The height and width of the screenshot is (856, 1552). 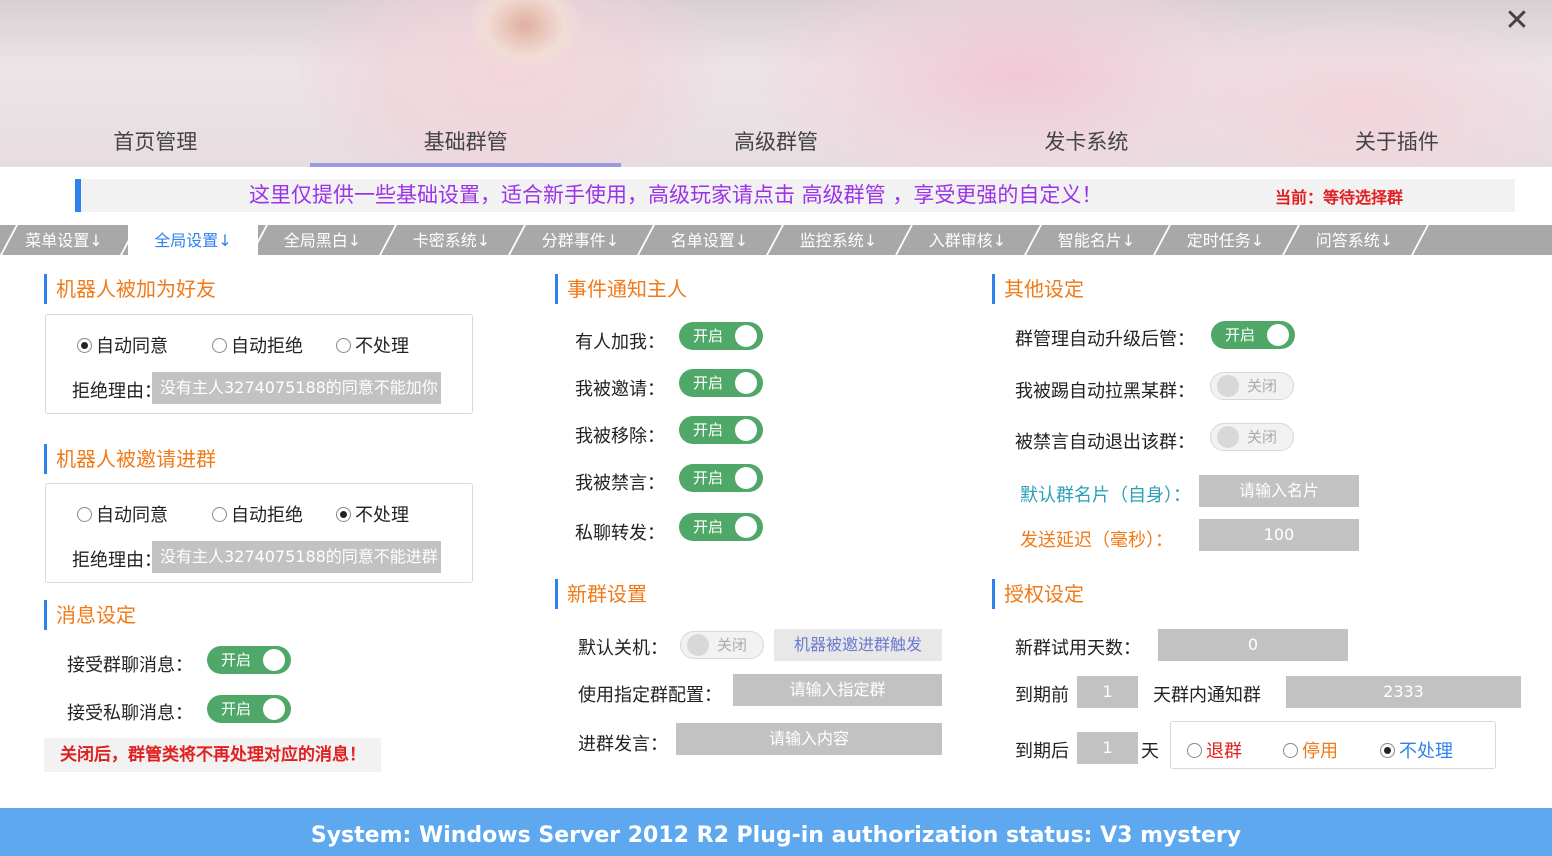 What do you see at coordinates (1253, 645) in the screenshot?
I see `trial-days-input: 0` at bounding box center [1253, 645].